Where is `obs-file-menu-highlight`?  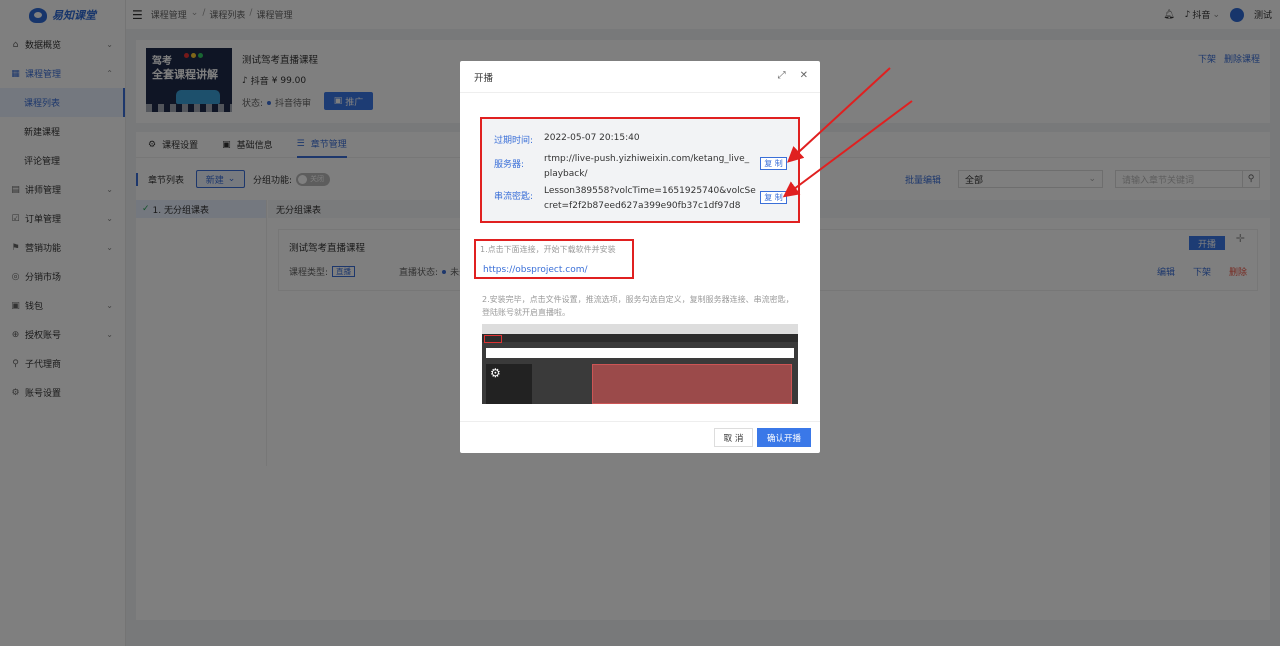 obs-file-menu-highlight is located at coordinates (493, 339).